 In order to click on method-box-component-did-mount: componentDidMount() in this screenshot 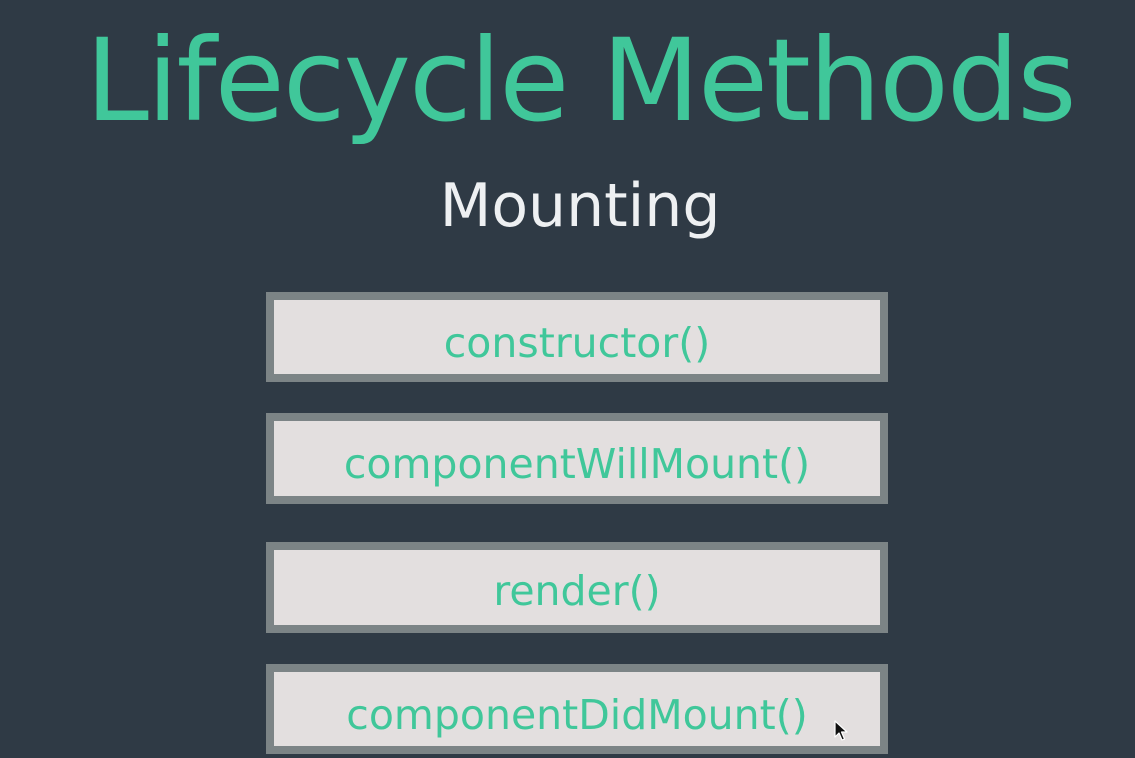, I will do `click(577, 709)`.